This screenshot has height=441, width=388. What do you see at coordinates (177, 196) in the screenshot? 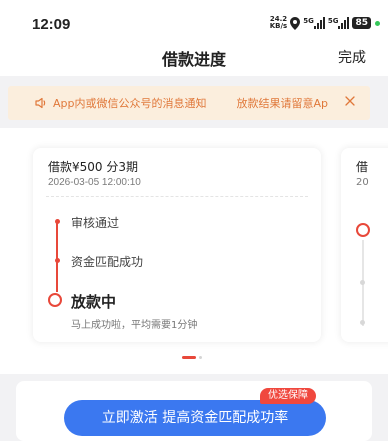
I see `card-divider` at bounding box center [177, 196].